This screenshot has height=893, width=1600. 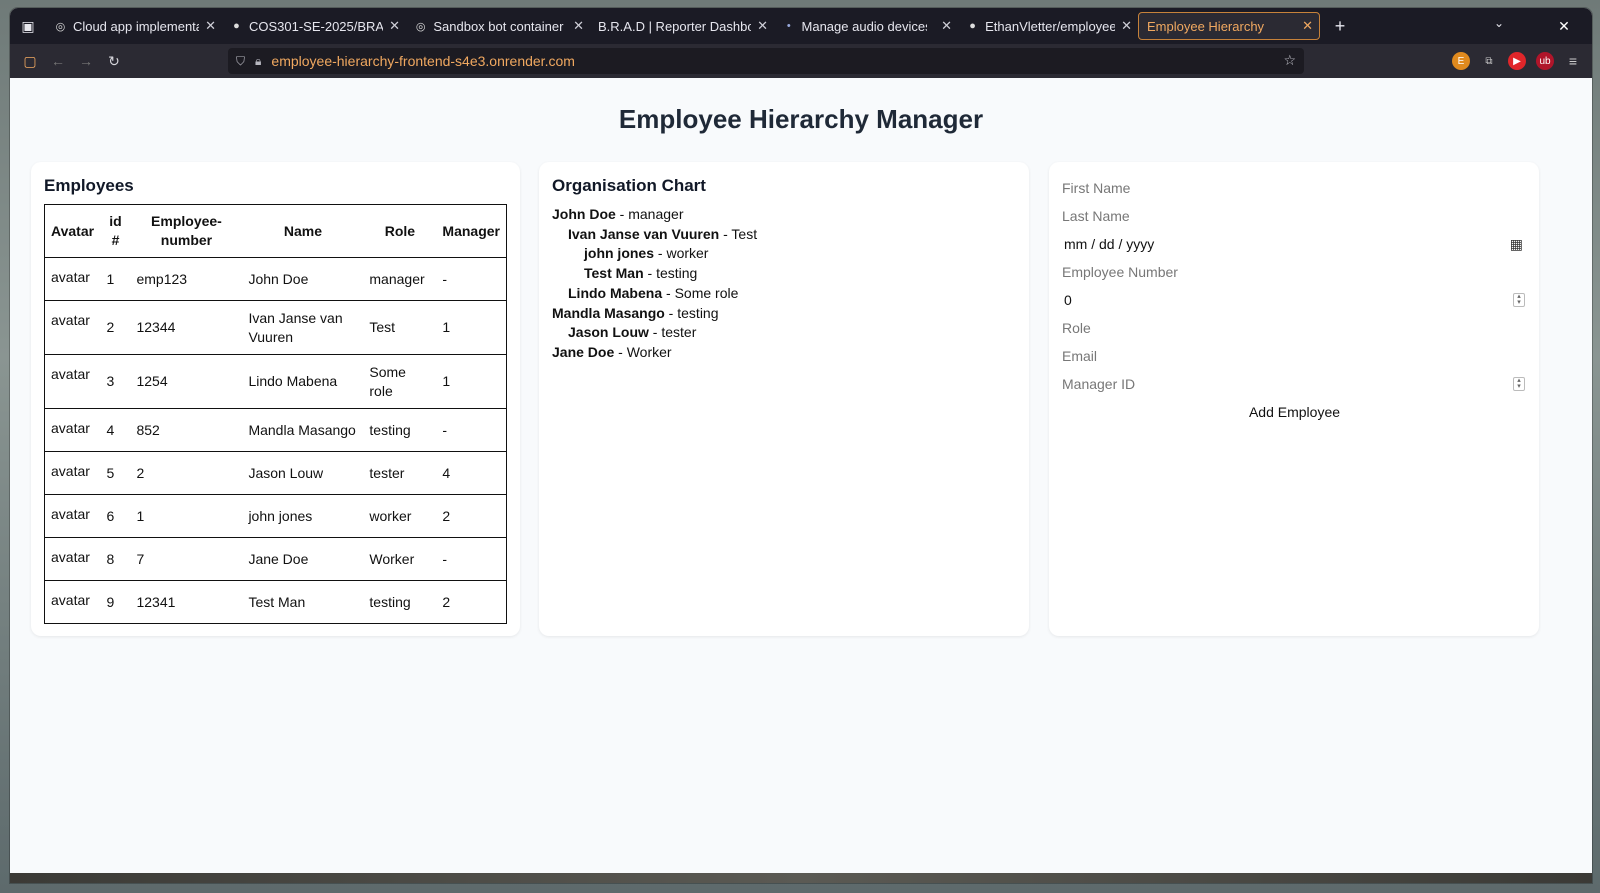 What do you see at coordinates (1294, 188) in the screenshot?
I see `first-name-input: First Name` at bounding box center [1294, 188].